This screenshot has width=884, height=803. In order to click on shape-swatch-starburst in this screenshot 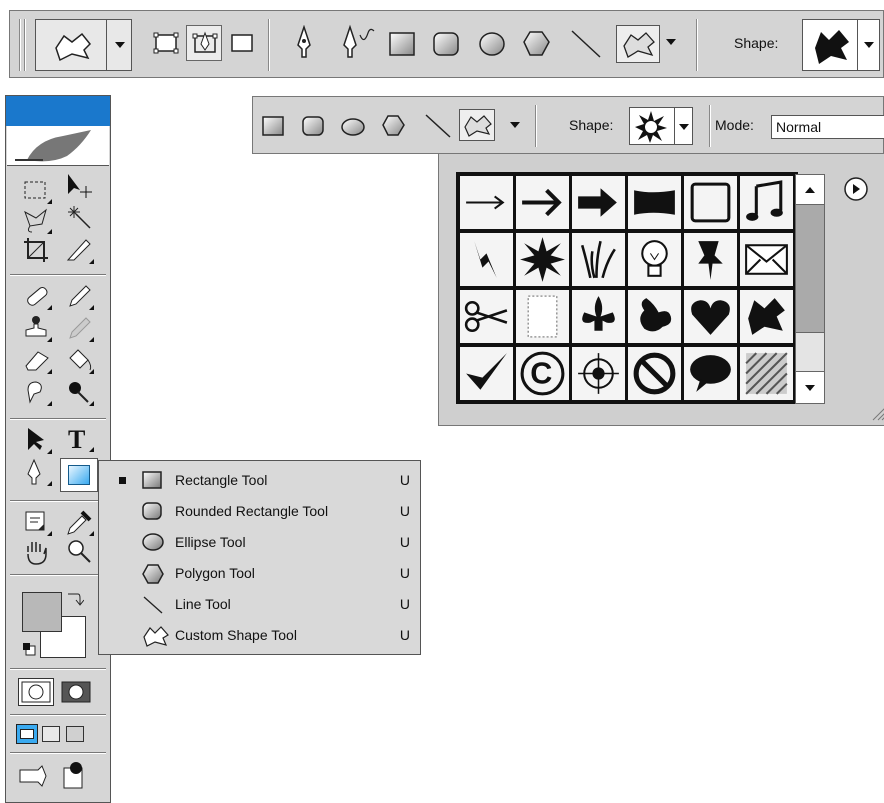, I will do `click(542, 259)`.